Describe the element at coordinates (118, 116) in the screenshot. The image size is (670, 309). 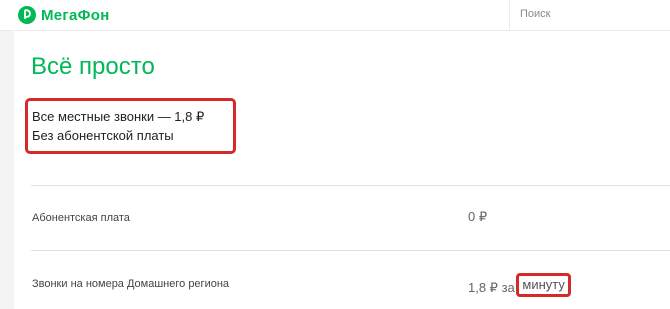
I see `tariff-summary-calls: Все местные звонки — 1,8 ₽` at that location.